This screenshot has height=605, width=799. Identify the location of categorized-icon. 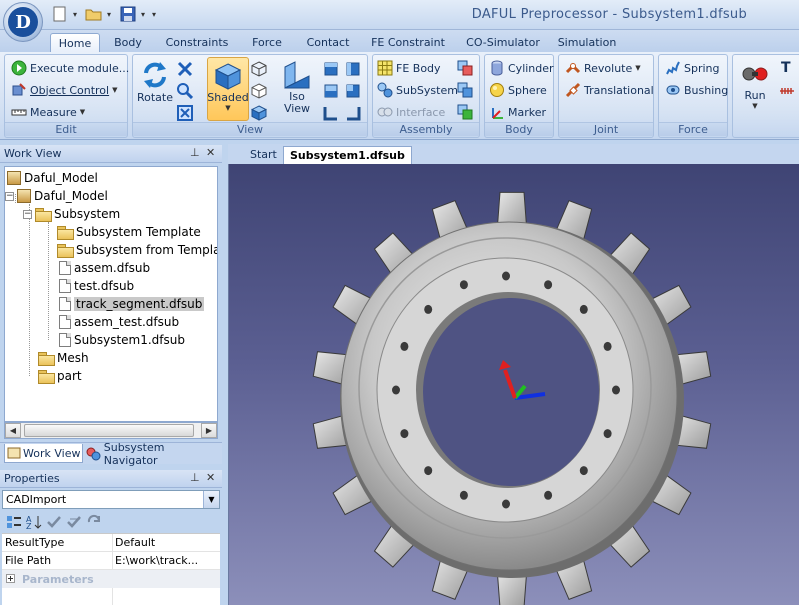
(14, 522).